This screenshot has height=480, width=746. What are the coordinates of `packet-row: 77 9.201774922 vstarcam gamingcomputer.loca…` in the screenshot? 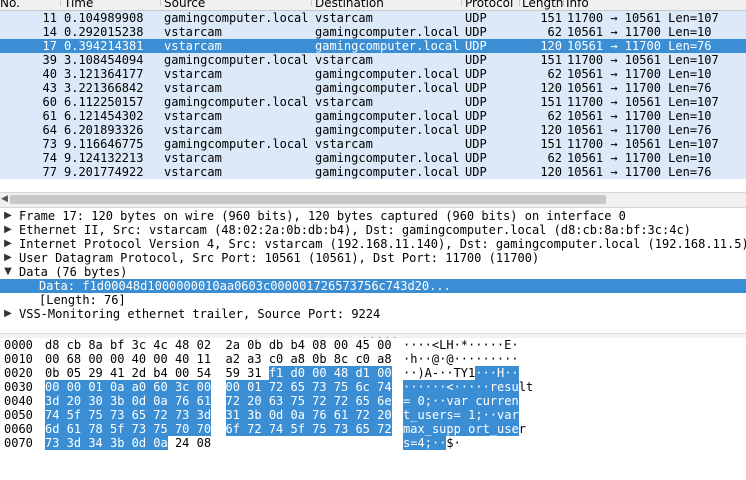 It's located at (373, 172).